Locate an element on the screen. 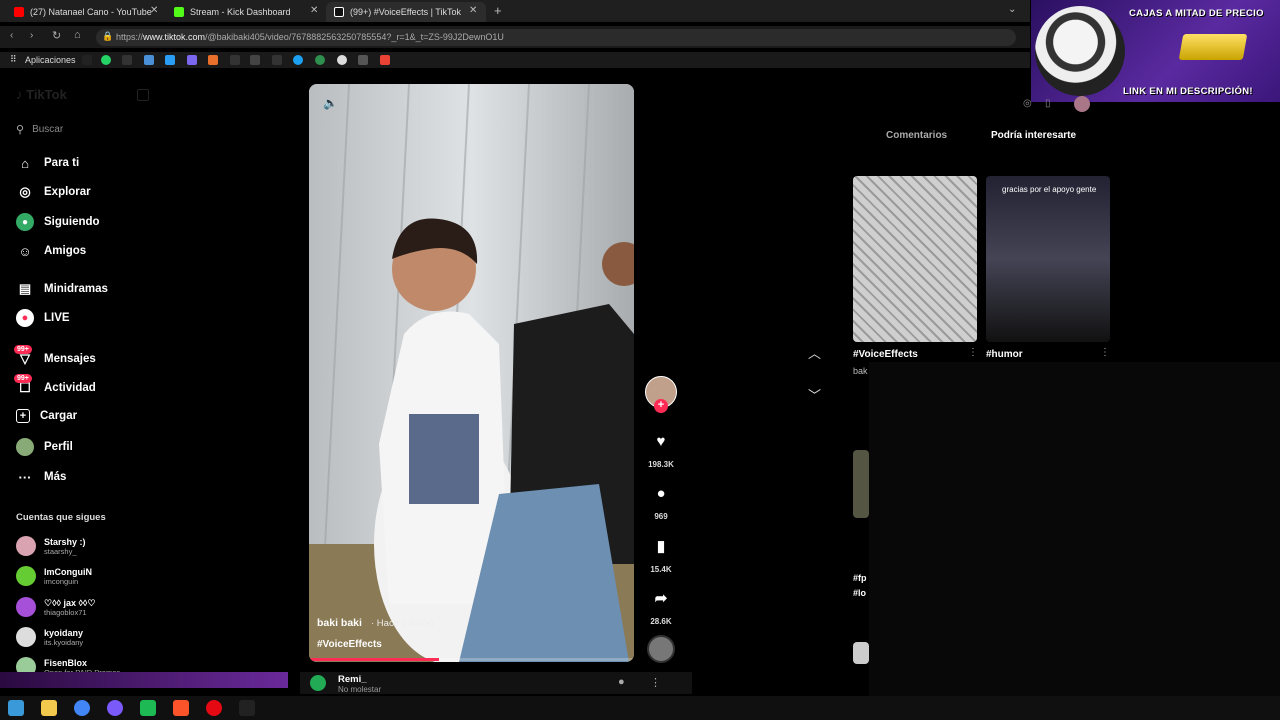 Image resolution: width=1280 pixels, height=720 pixels. sidebar-item-minidramas: ▤ Minidramas is located at coordinates (62, 289).